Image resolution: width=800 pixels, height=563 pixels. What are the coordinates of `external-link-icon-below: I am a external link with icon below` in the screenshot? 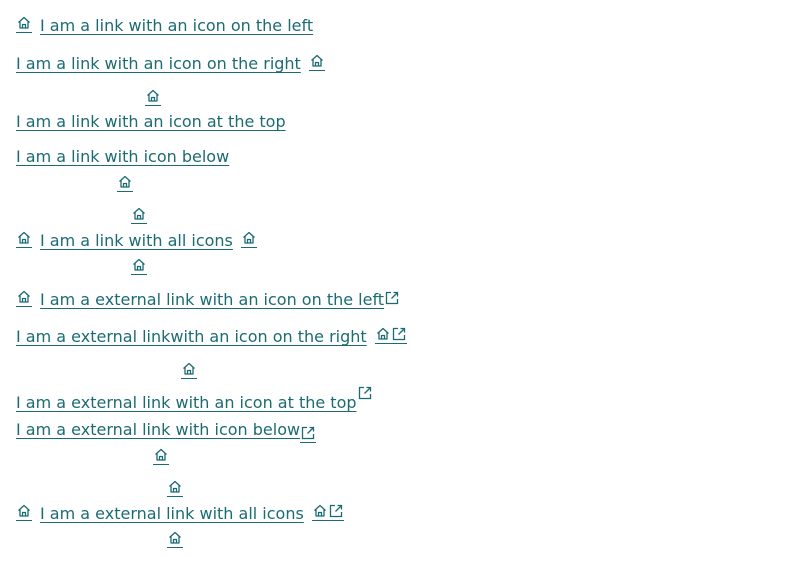 It's located at (166, 431).